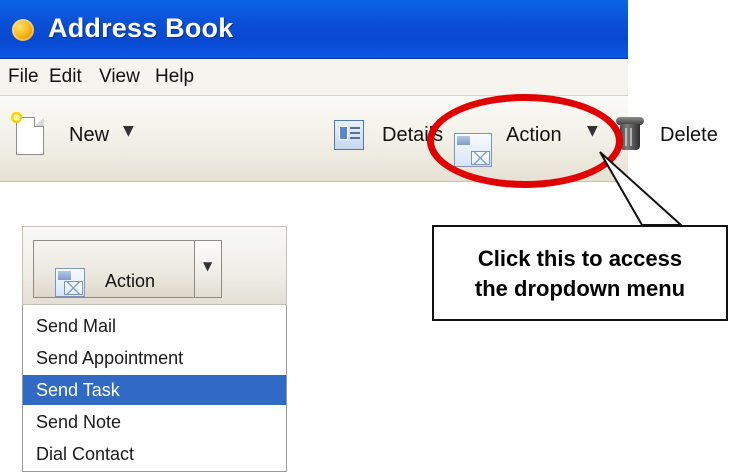 The image size is (735, 475). I want to click on action-split-button: Action, so click(113, 269).